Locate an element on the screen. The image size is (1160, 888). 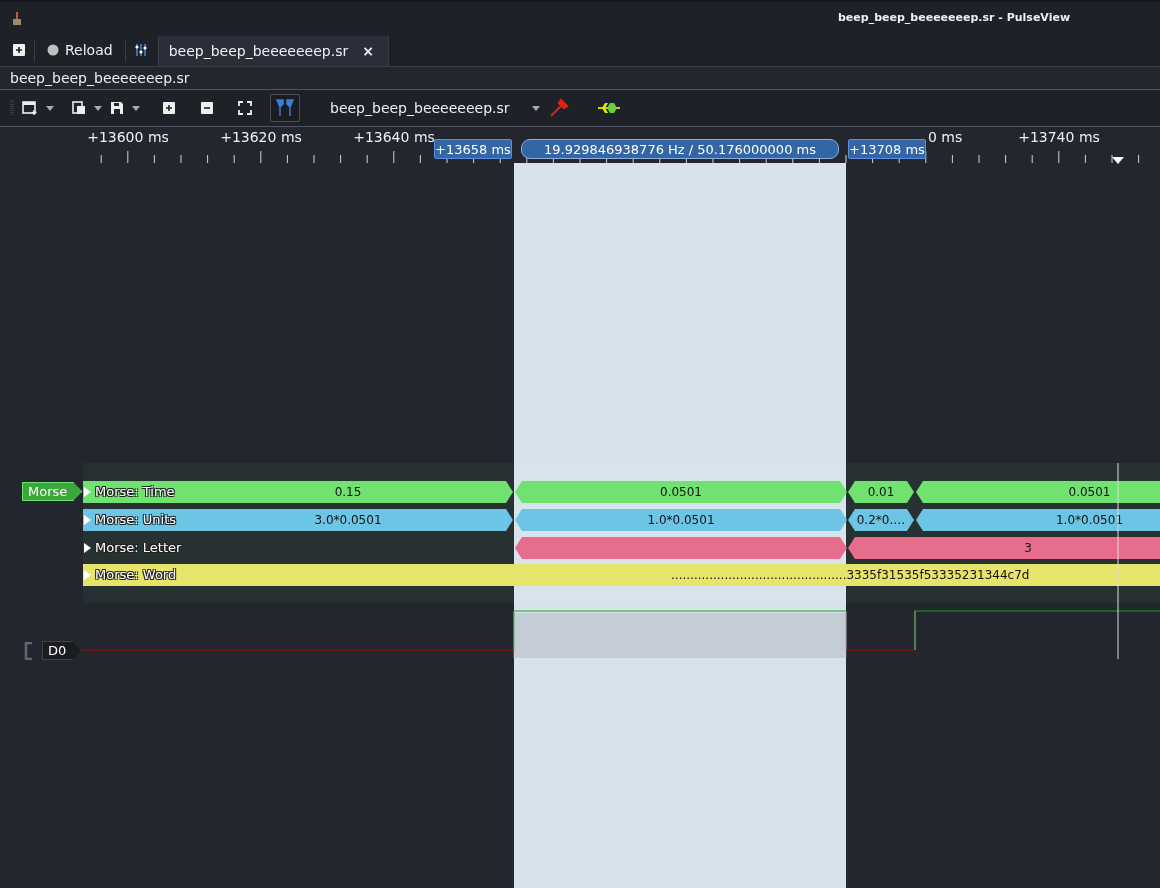
zoom-out-icon is located at coordinates (207, 108).